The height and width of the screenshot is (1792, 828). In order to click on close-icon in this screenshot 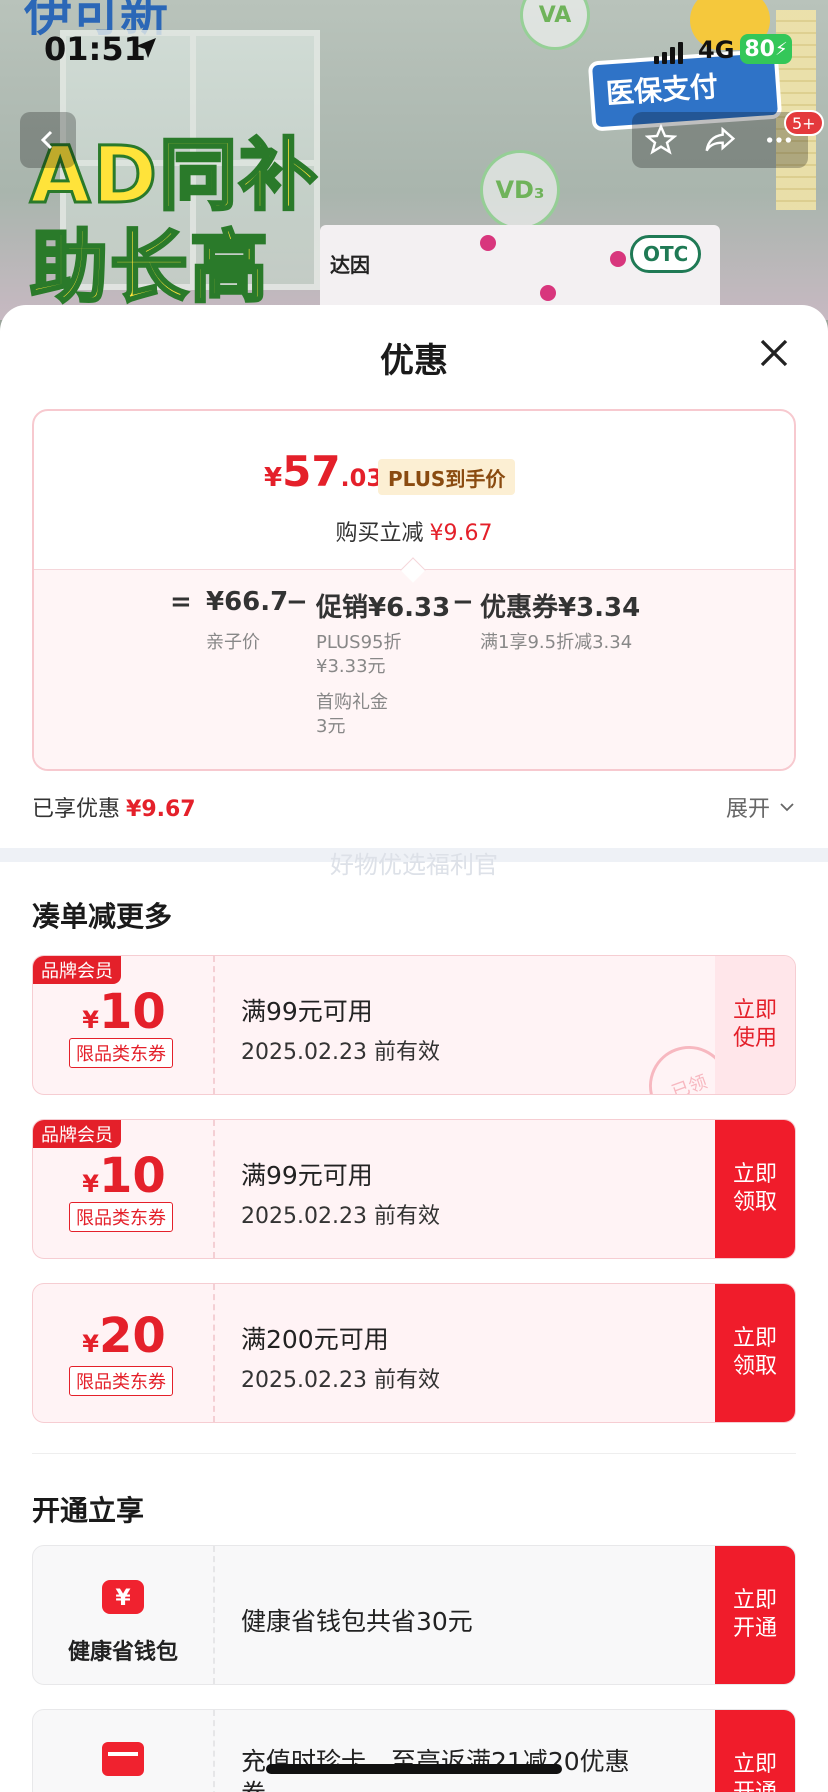, I will do `click(774, 353)`.